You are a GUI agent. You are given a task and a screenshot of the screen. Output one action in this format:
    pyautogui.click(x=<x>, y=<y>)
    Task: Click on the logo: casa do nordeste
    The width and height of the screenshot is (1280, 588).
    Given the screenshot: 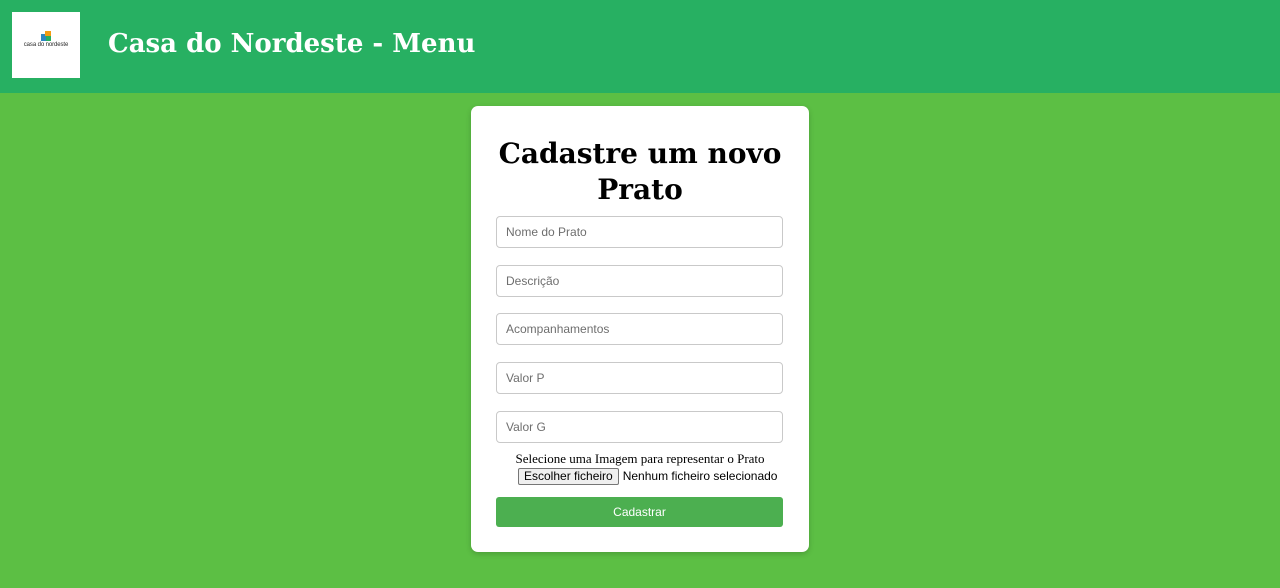 What is the action you would take?
    pyautogui.click(x=46, y=45)
    